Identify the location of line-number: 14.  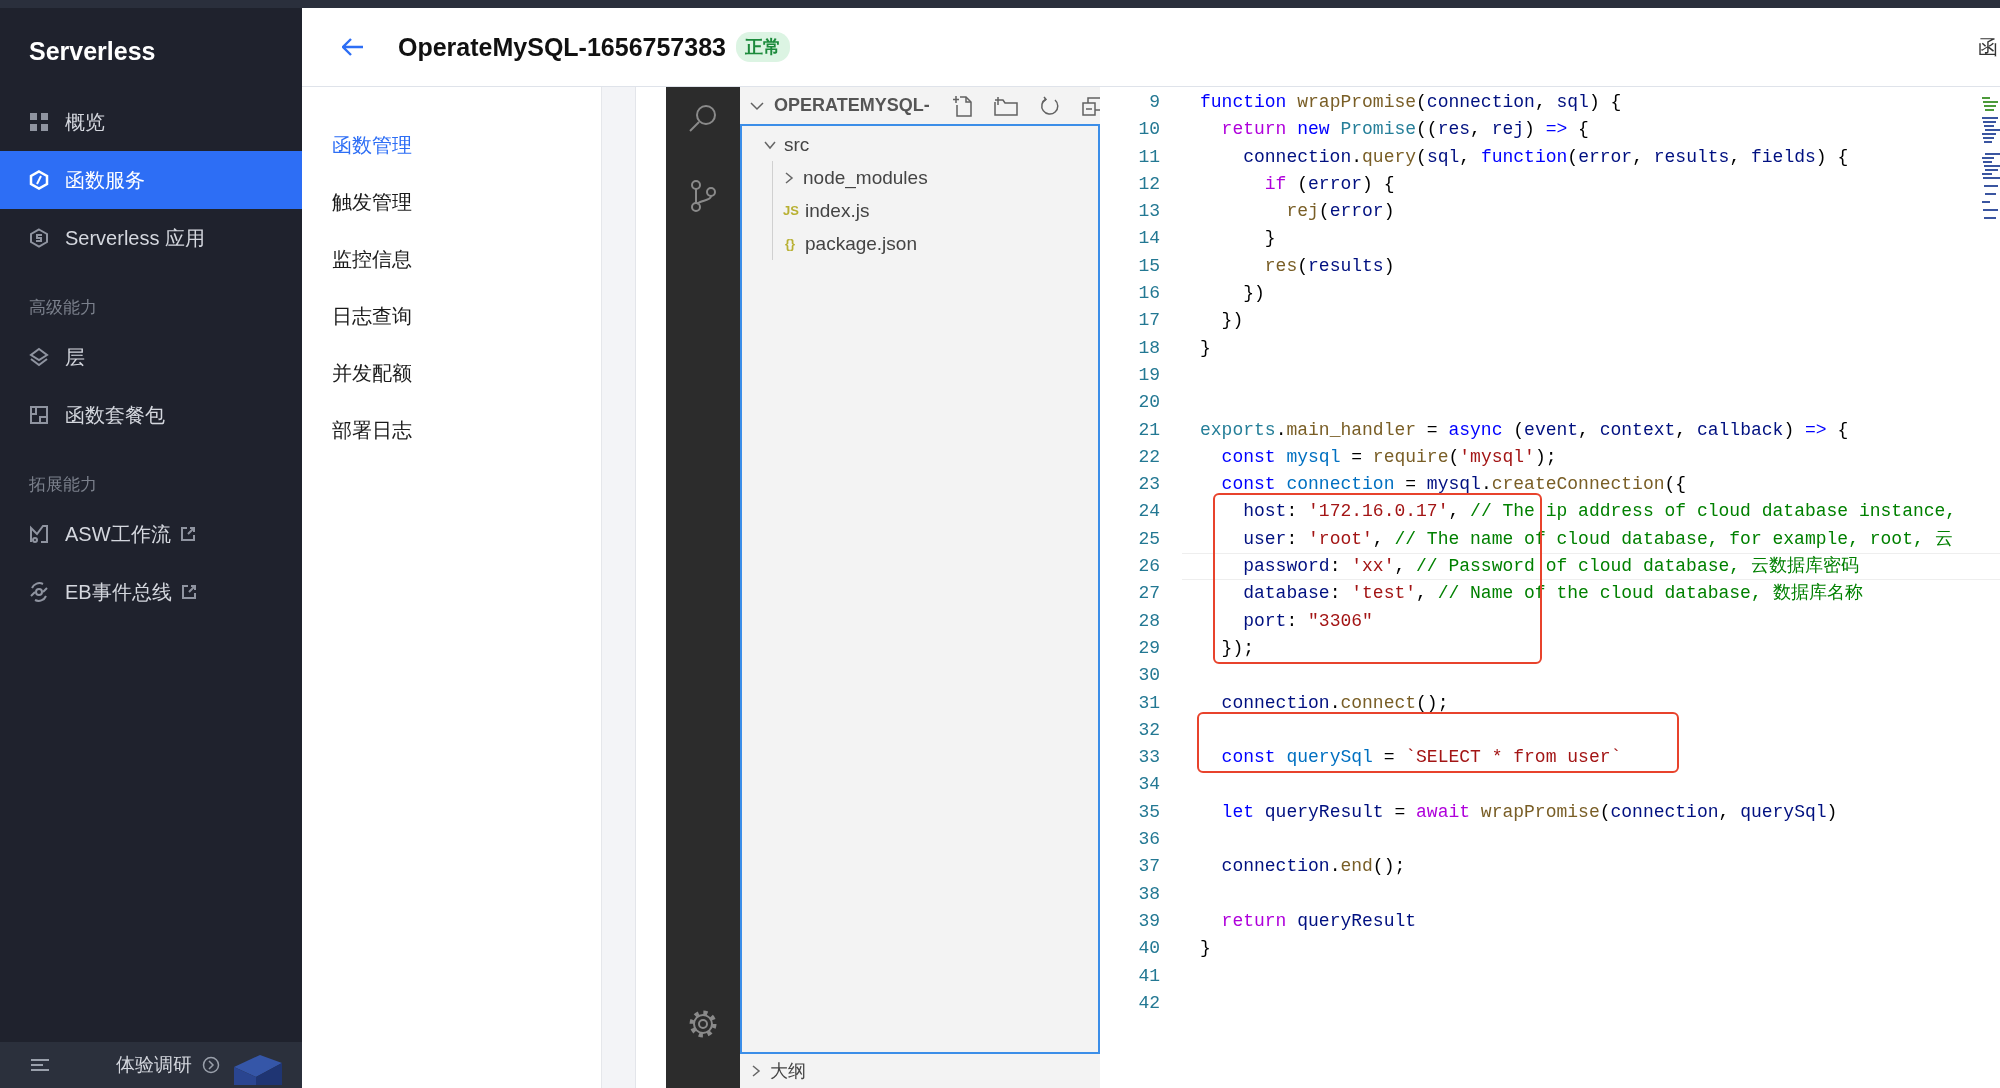
(1148, 239).